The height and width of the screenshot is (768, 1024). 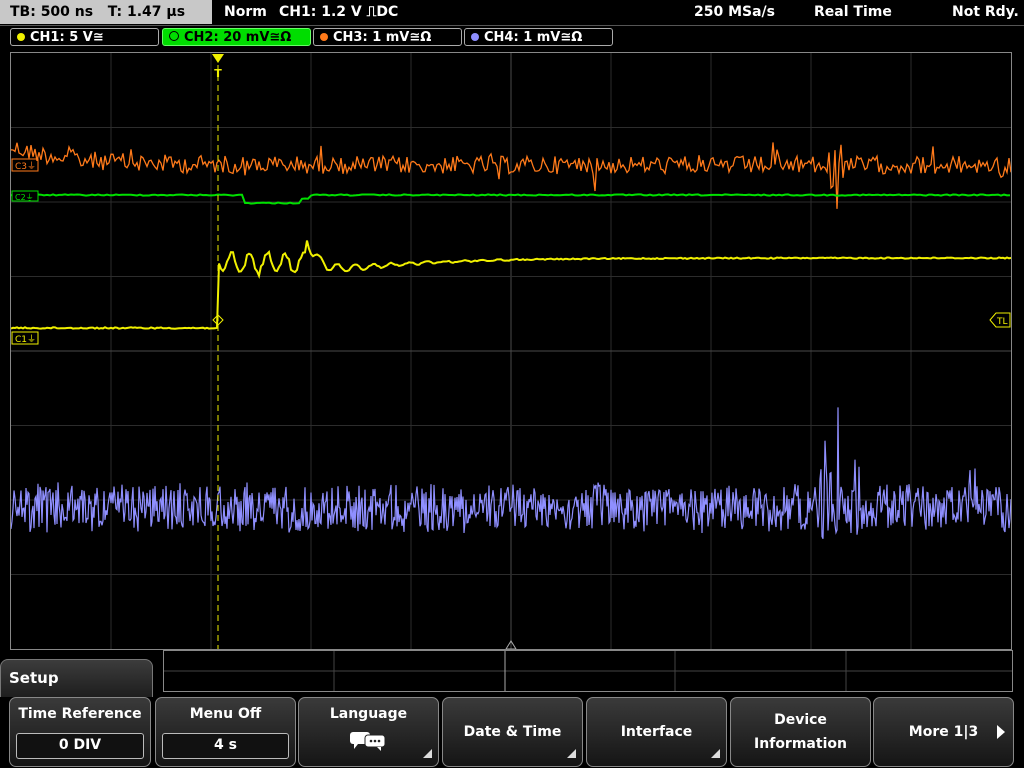 I want to click on tab-ch1: CH1: 5 V≅, so click(x=84, y=37).